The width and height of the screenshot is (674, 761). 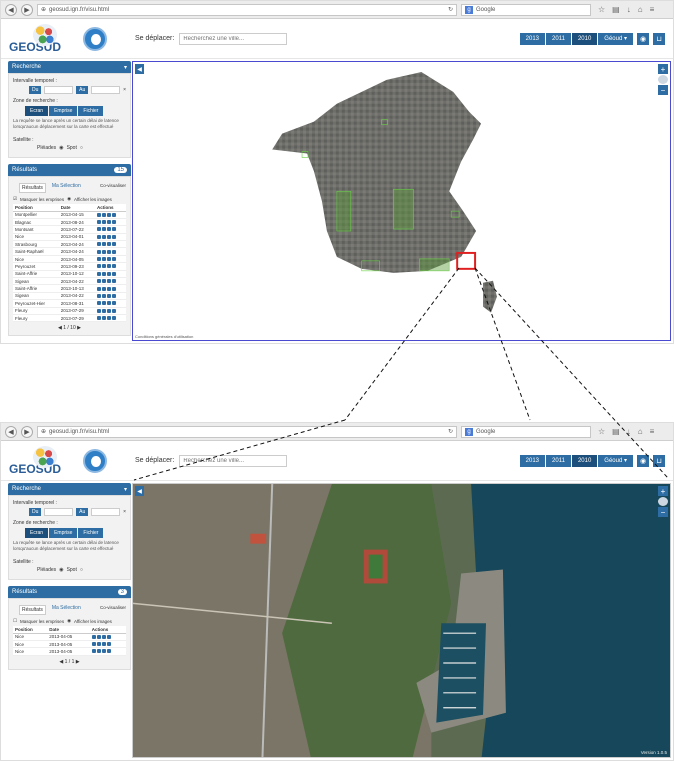 I want to click on mask-checkbox: ☐, so click(x=15, y=621).